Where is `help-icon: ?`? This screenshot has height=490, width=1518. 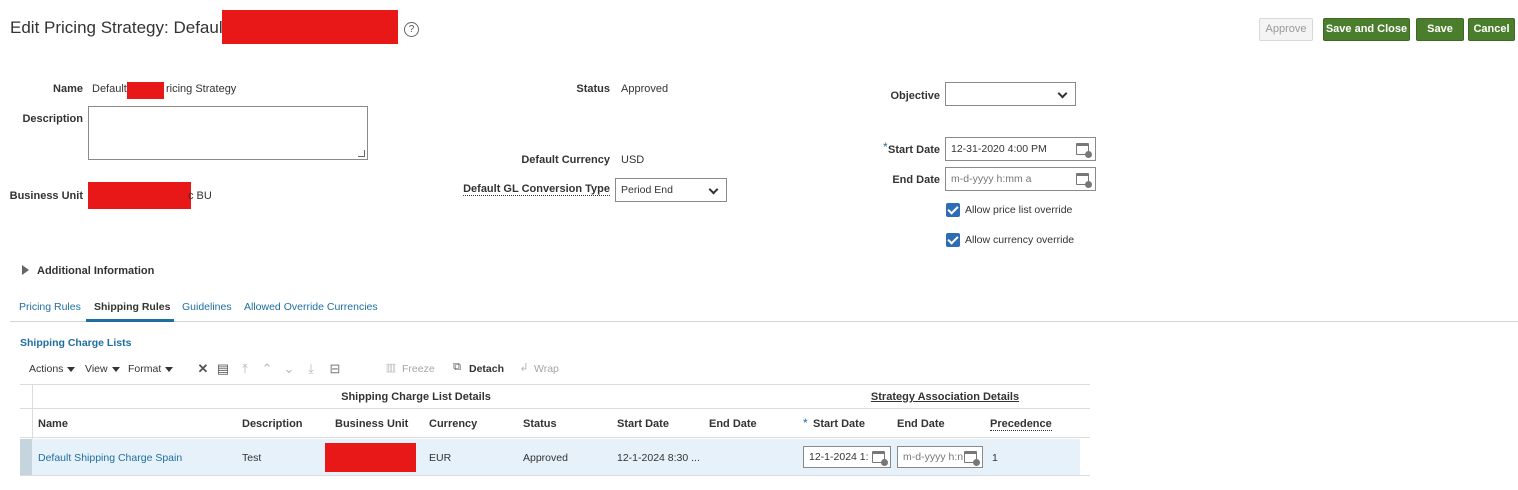
help-icon: ? is located at coordinates (411, 29).